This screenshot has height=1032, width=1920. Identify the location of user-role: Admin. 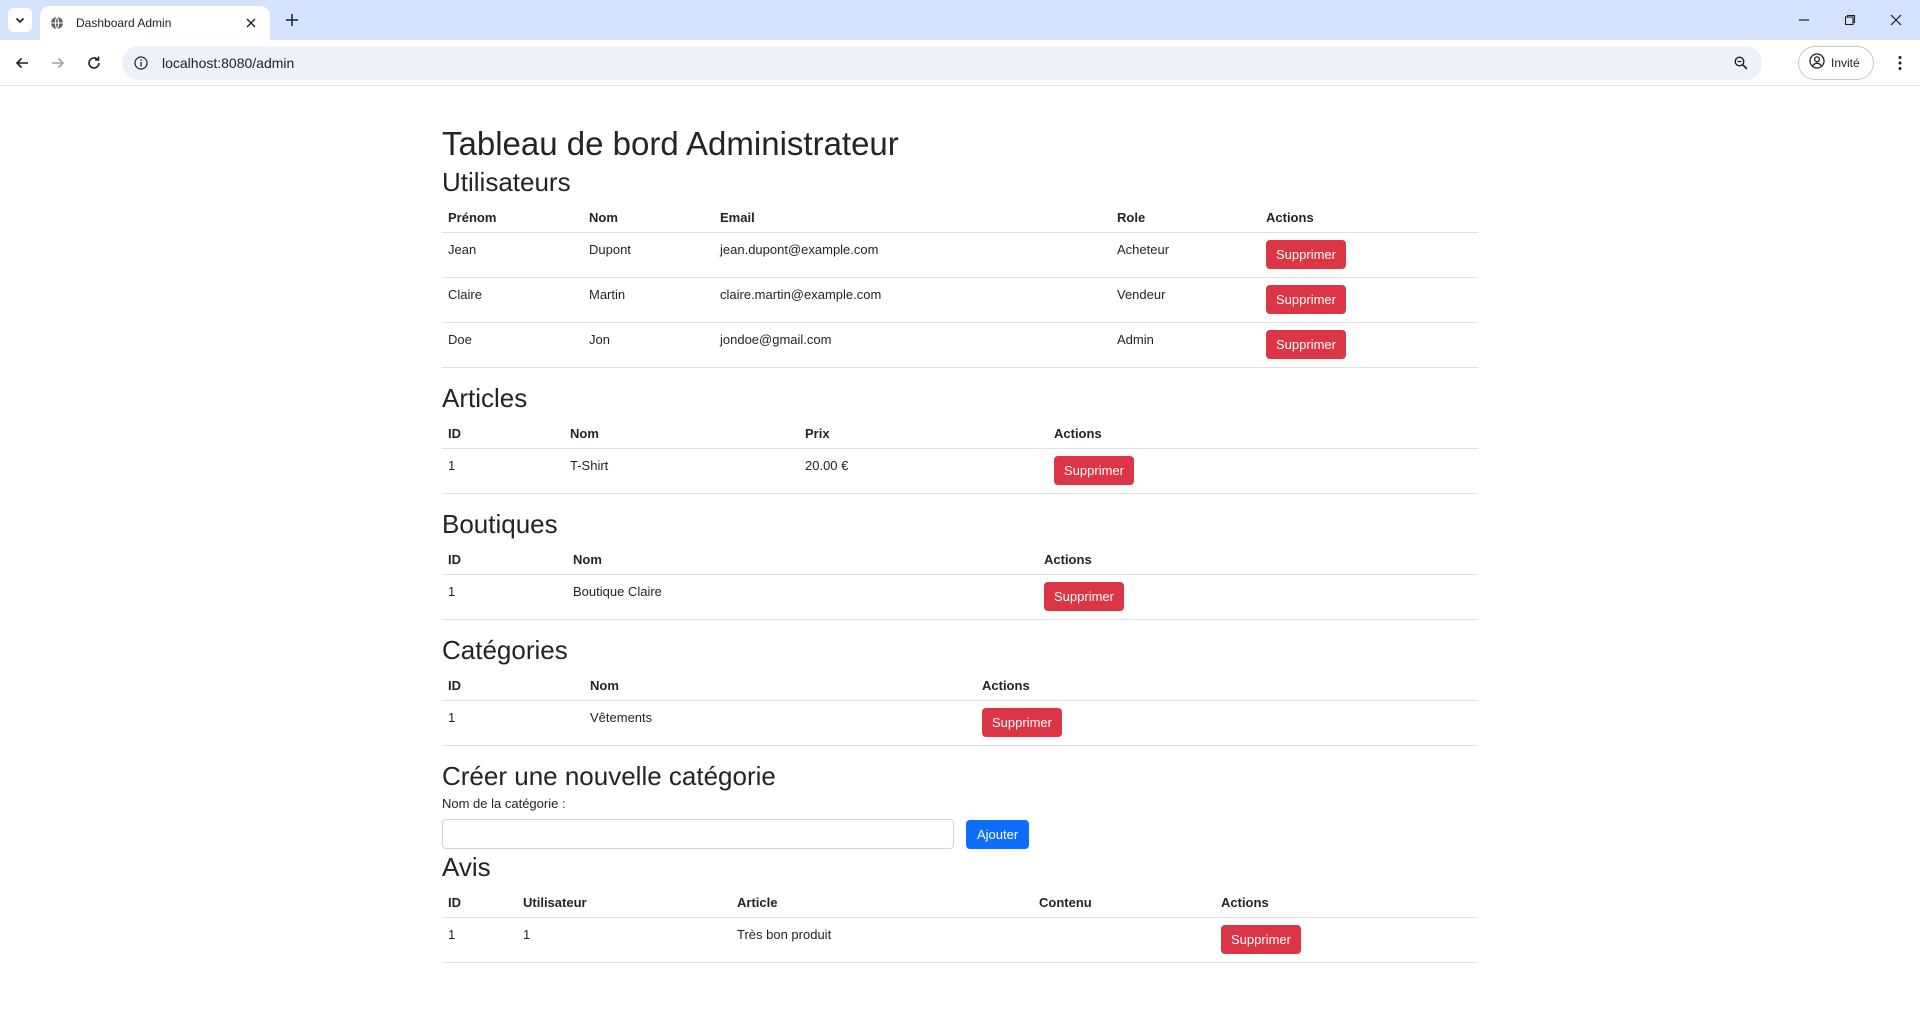
(1185, 345).